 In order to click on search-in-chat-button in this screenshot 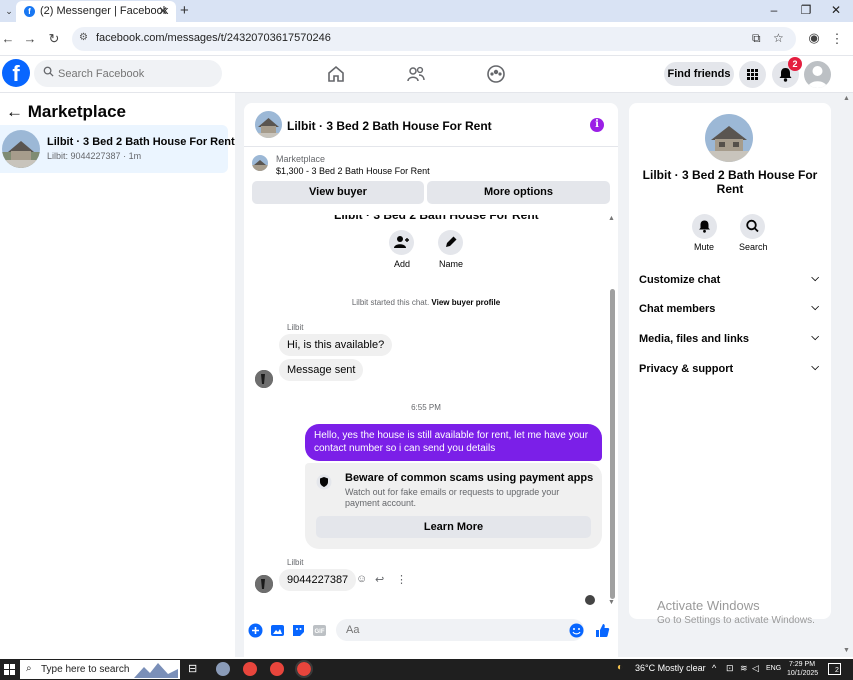, I will do `click(752, 226)`.